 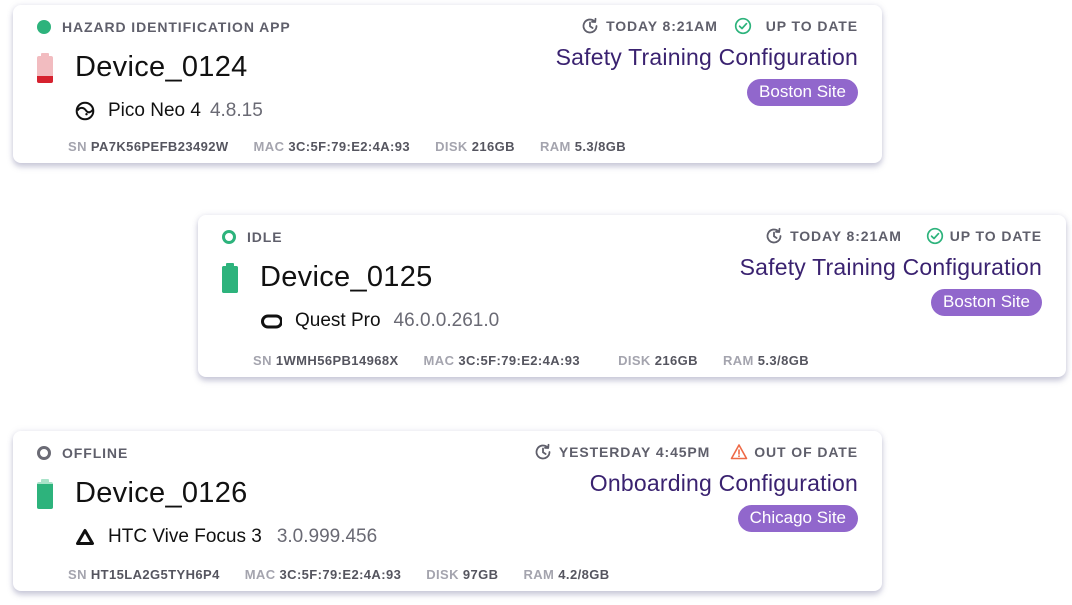 I want to click on spec-disk: DISK 97GB, so click(x=462, y=574).